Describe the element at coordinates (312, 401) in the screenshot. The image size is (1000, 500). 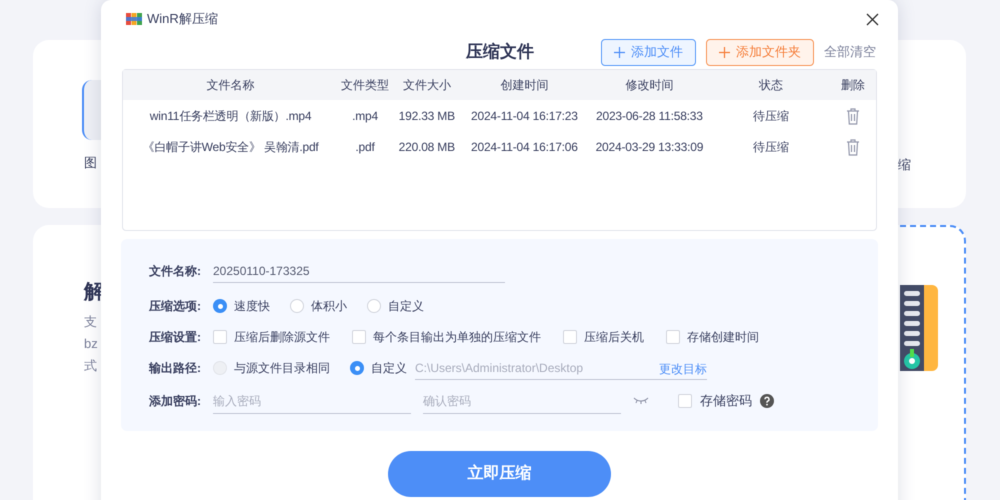
I see `password-field: 输入密码` at that location.